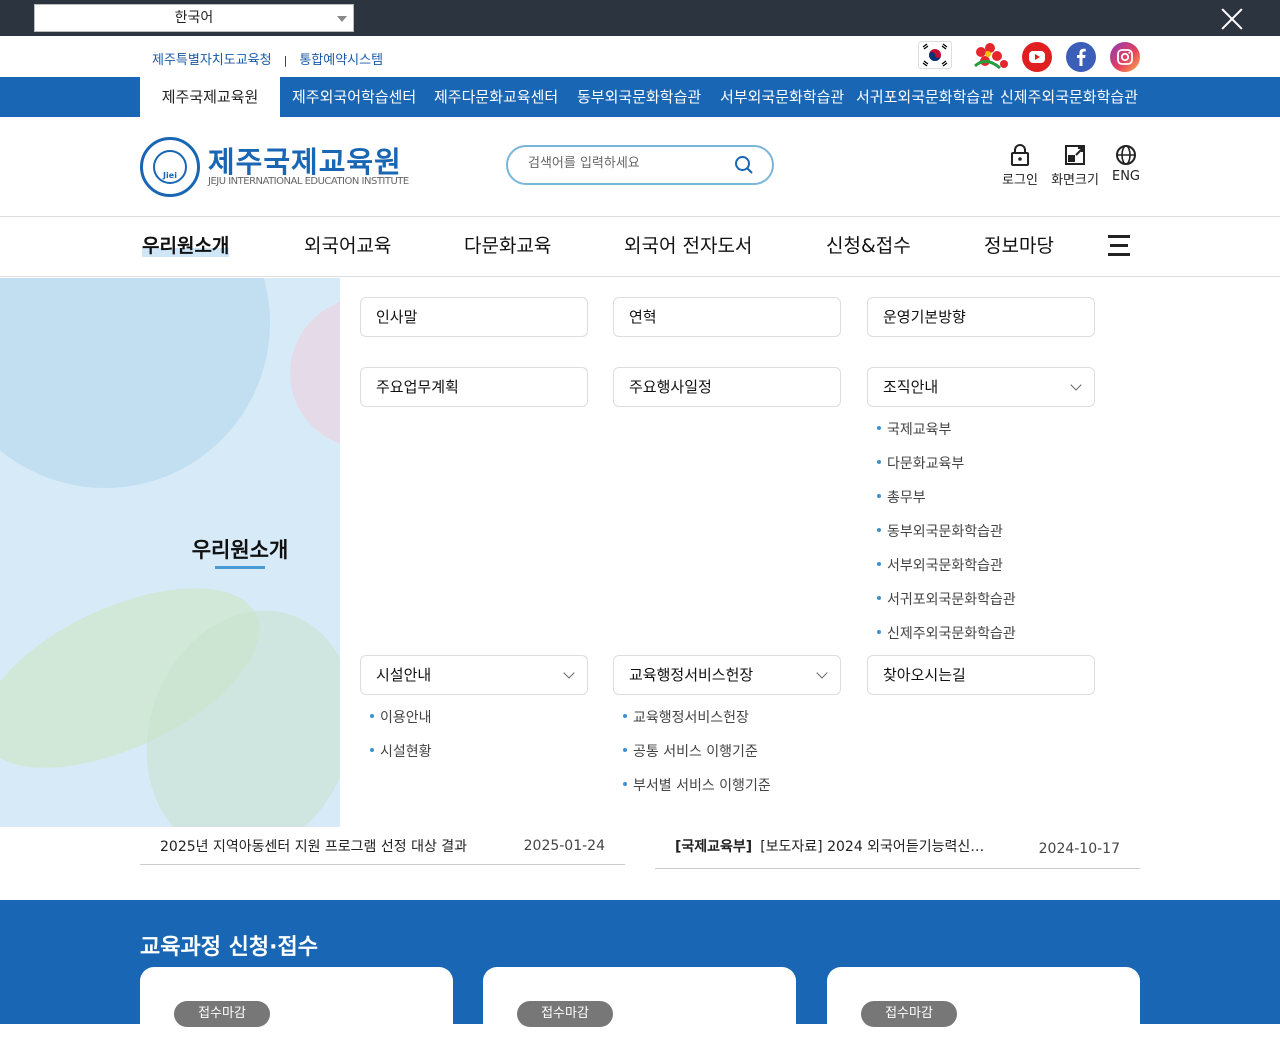 This screenshot has height=1047, width=1280. I want to click on mega-menu-banner: 우리원소개, so click(170, 552).